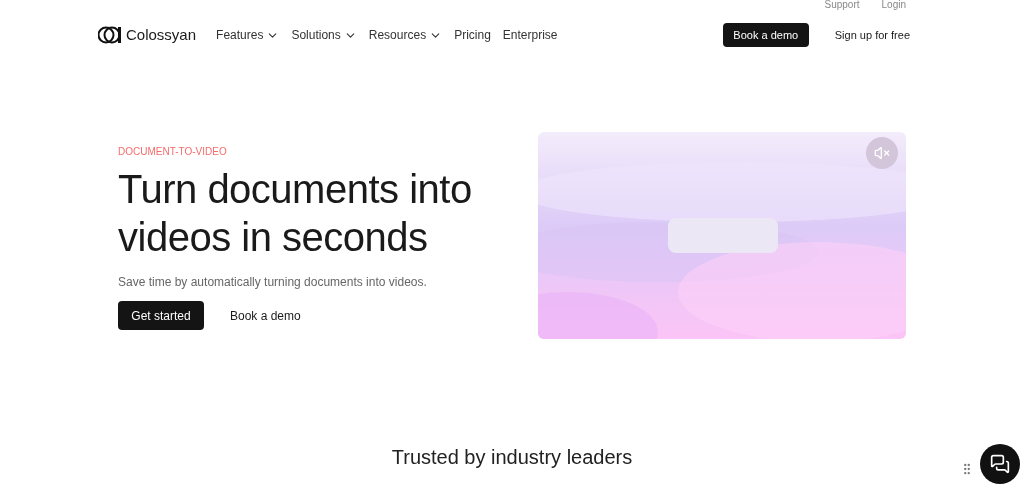  Describe the element at coordinates (273, 282) in the screenshot. I see `hero-subtitle: Save time by automatically turning documents into videos.` at that location.